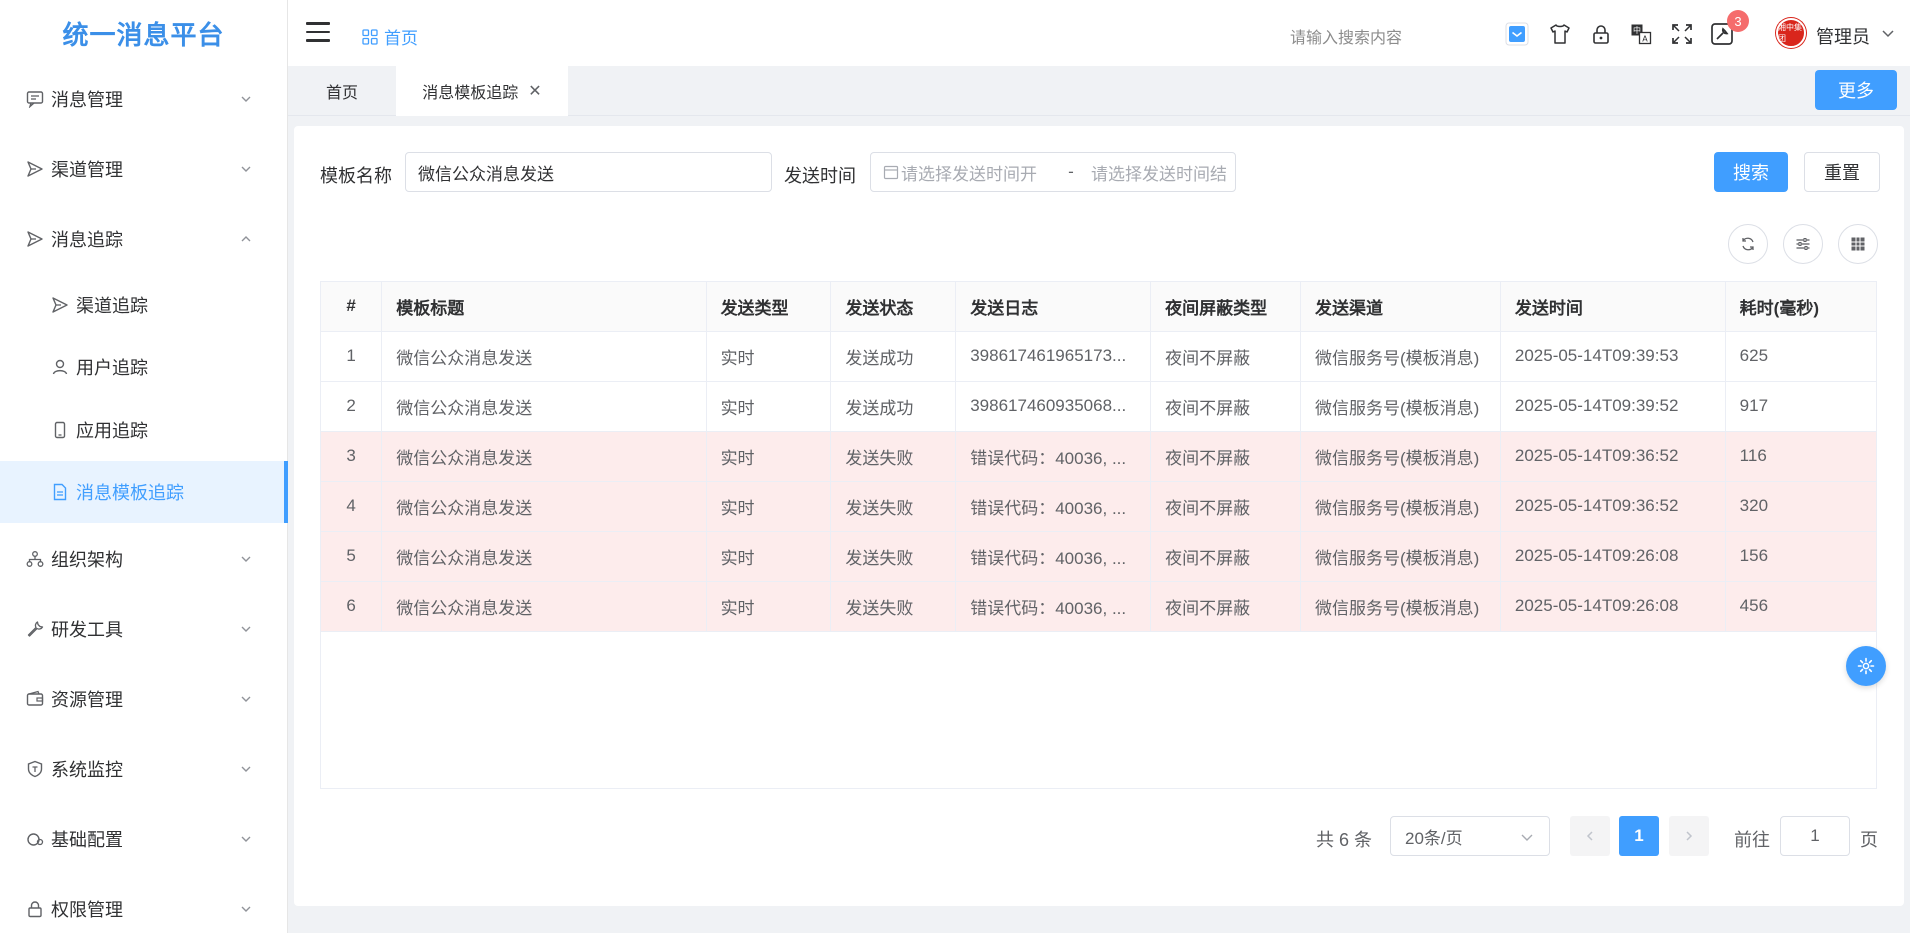  Describe the element at coordinates (1641, 34) in the screenshot. I see `language-icon: 中A` at that location.